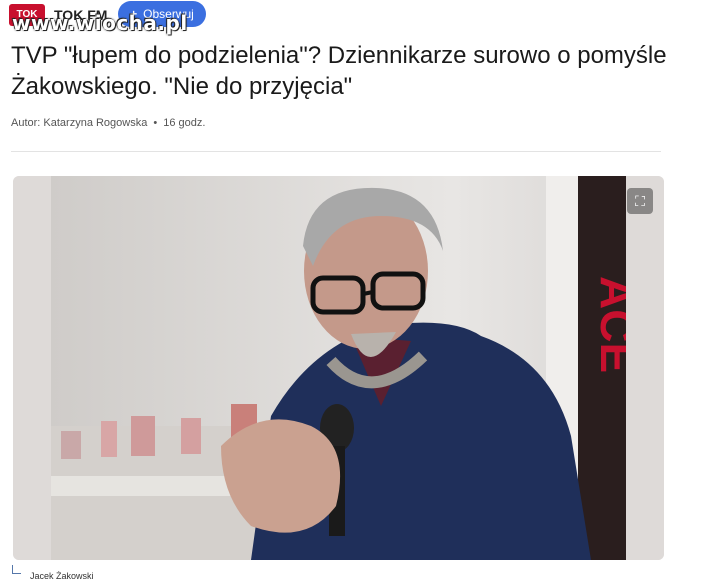 The height and width of the screenshot is (586, 715). Describe the element at coordinates (184, 123) in the screenshot. I see `publish-time: 16 godz.` at that location.